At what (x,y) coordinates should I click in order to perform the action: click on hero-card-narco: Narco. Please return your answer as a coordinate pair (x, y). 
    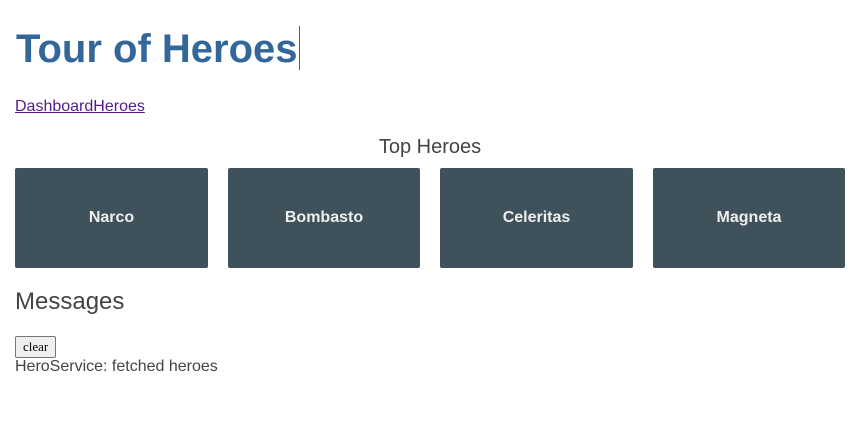
    Looking at the image, I should click on (111, 218).